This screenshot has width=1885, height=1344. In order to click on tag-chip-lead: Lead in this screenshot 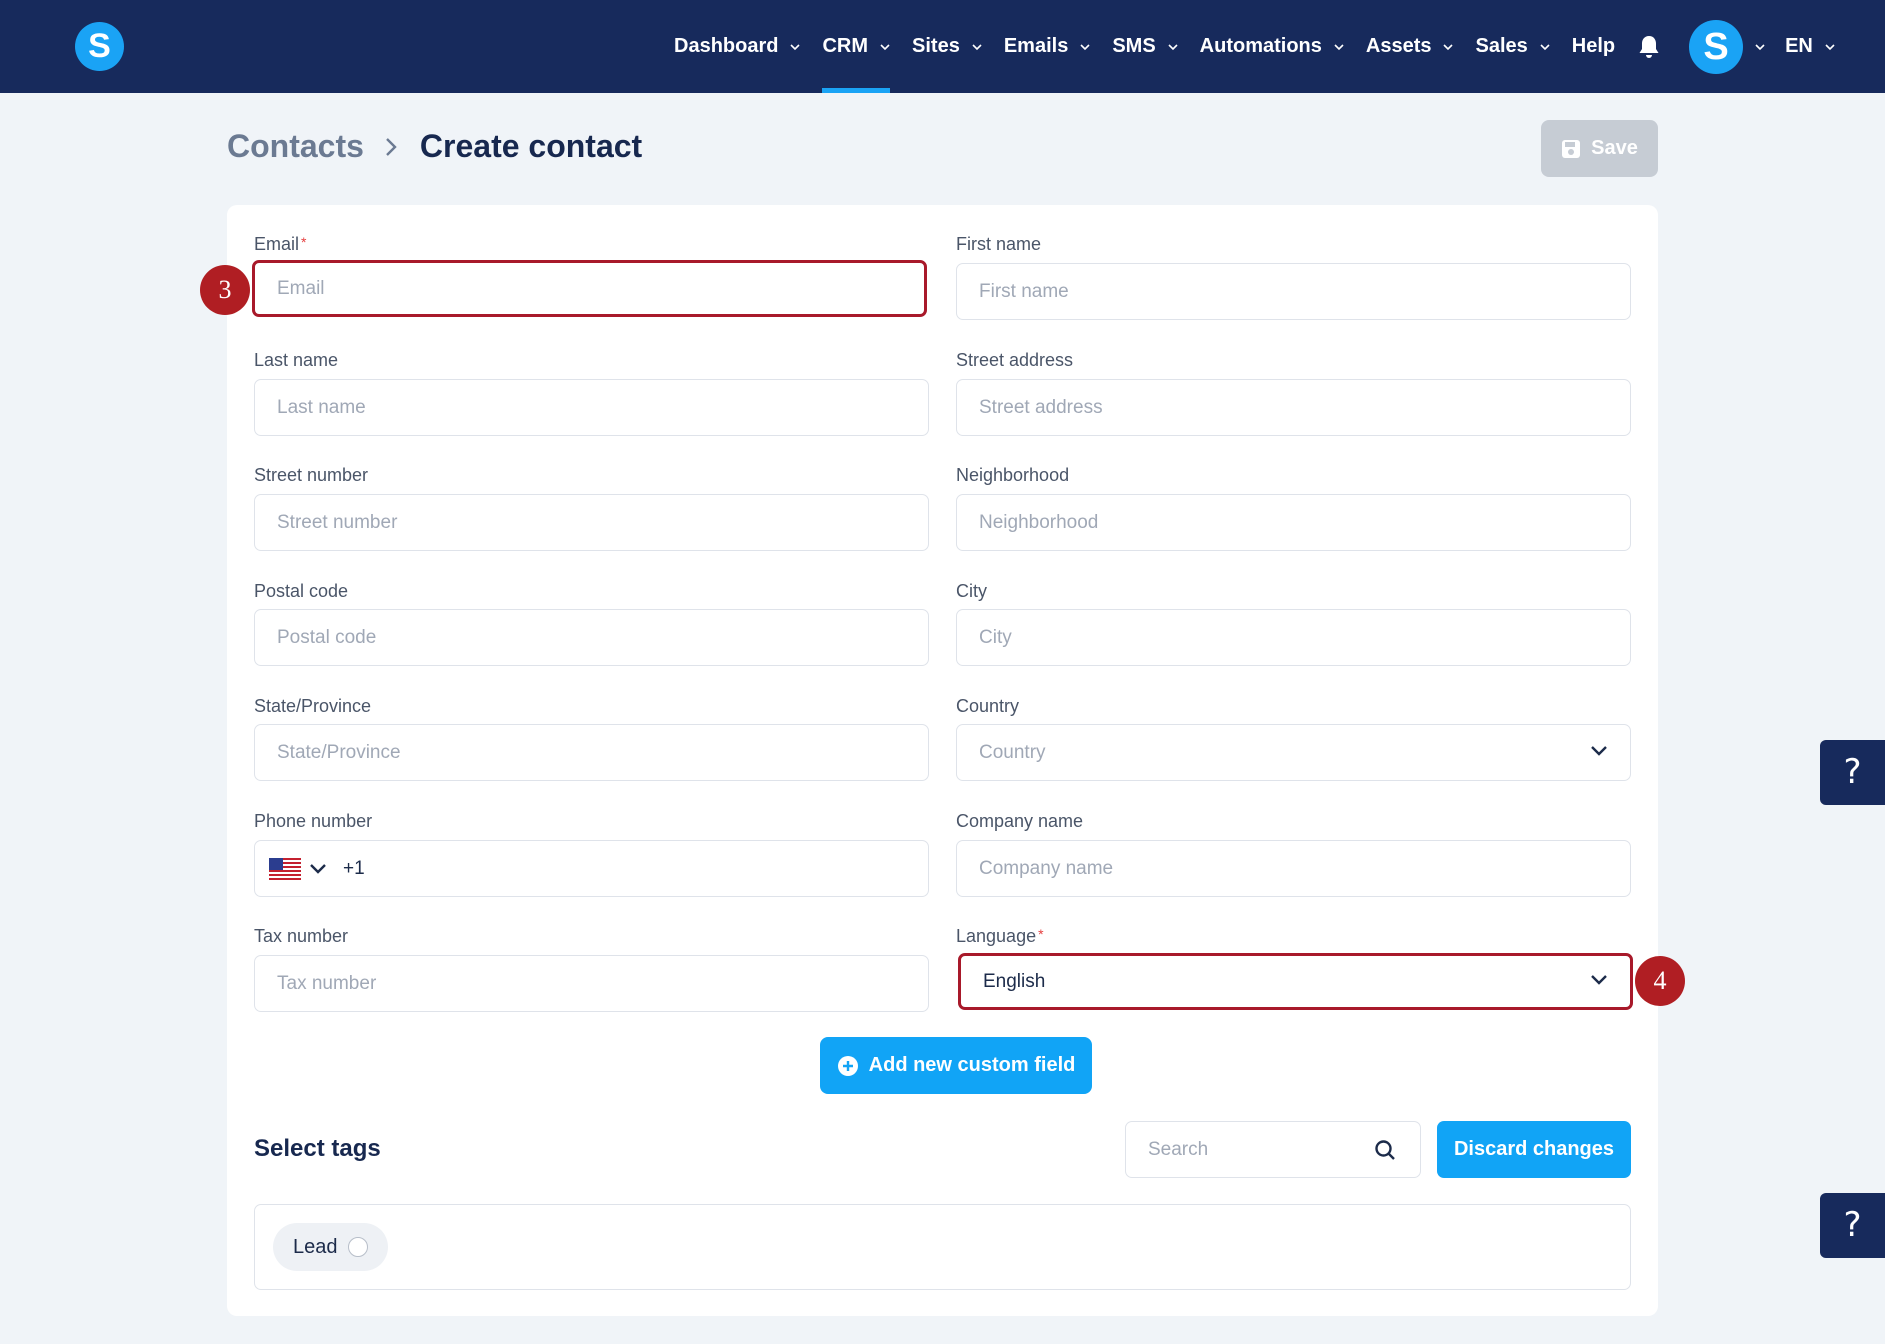, I will do `click(330, 1247)`.